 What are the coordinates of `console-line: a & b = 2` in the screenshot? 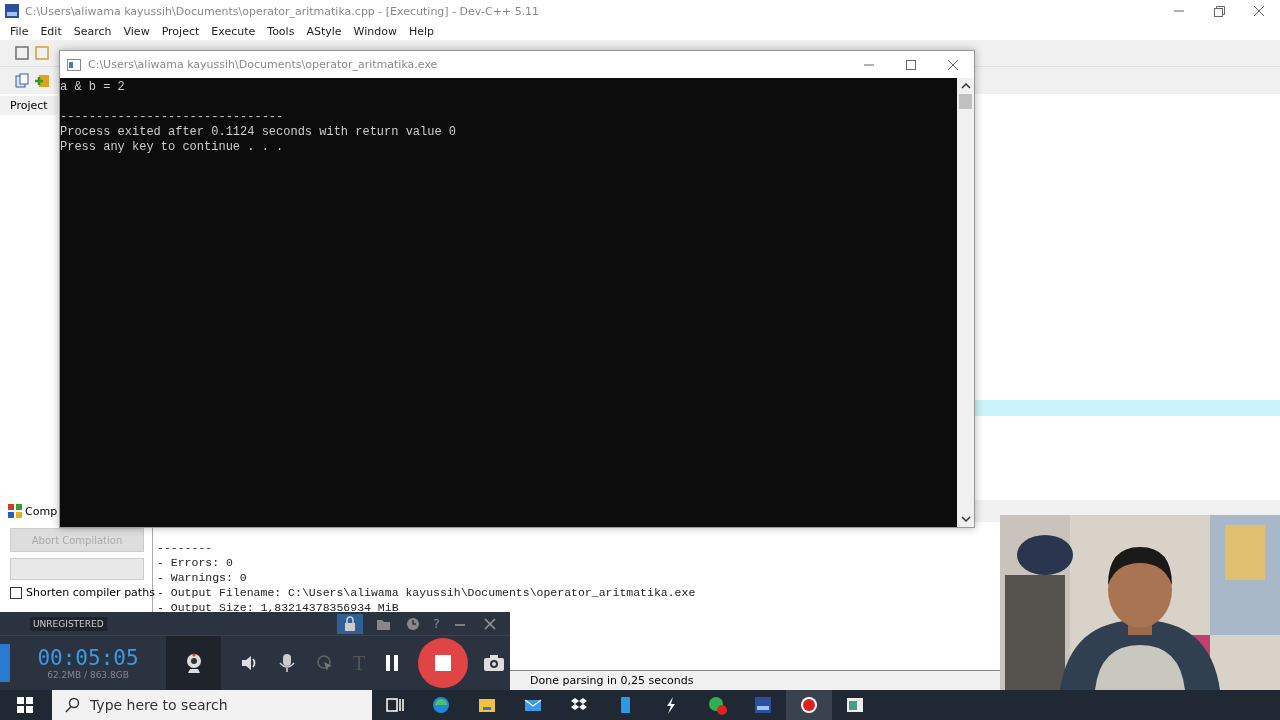 It's located at (93, 88).